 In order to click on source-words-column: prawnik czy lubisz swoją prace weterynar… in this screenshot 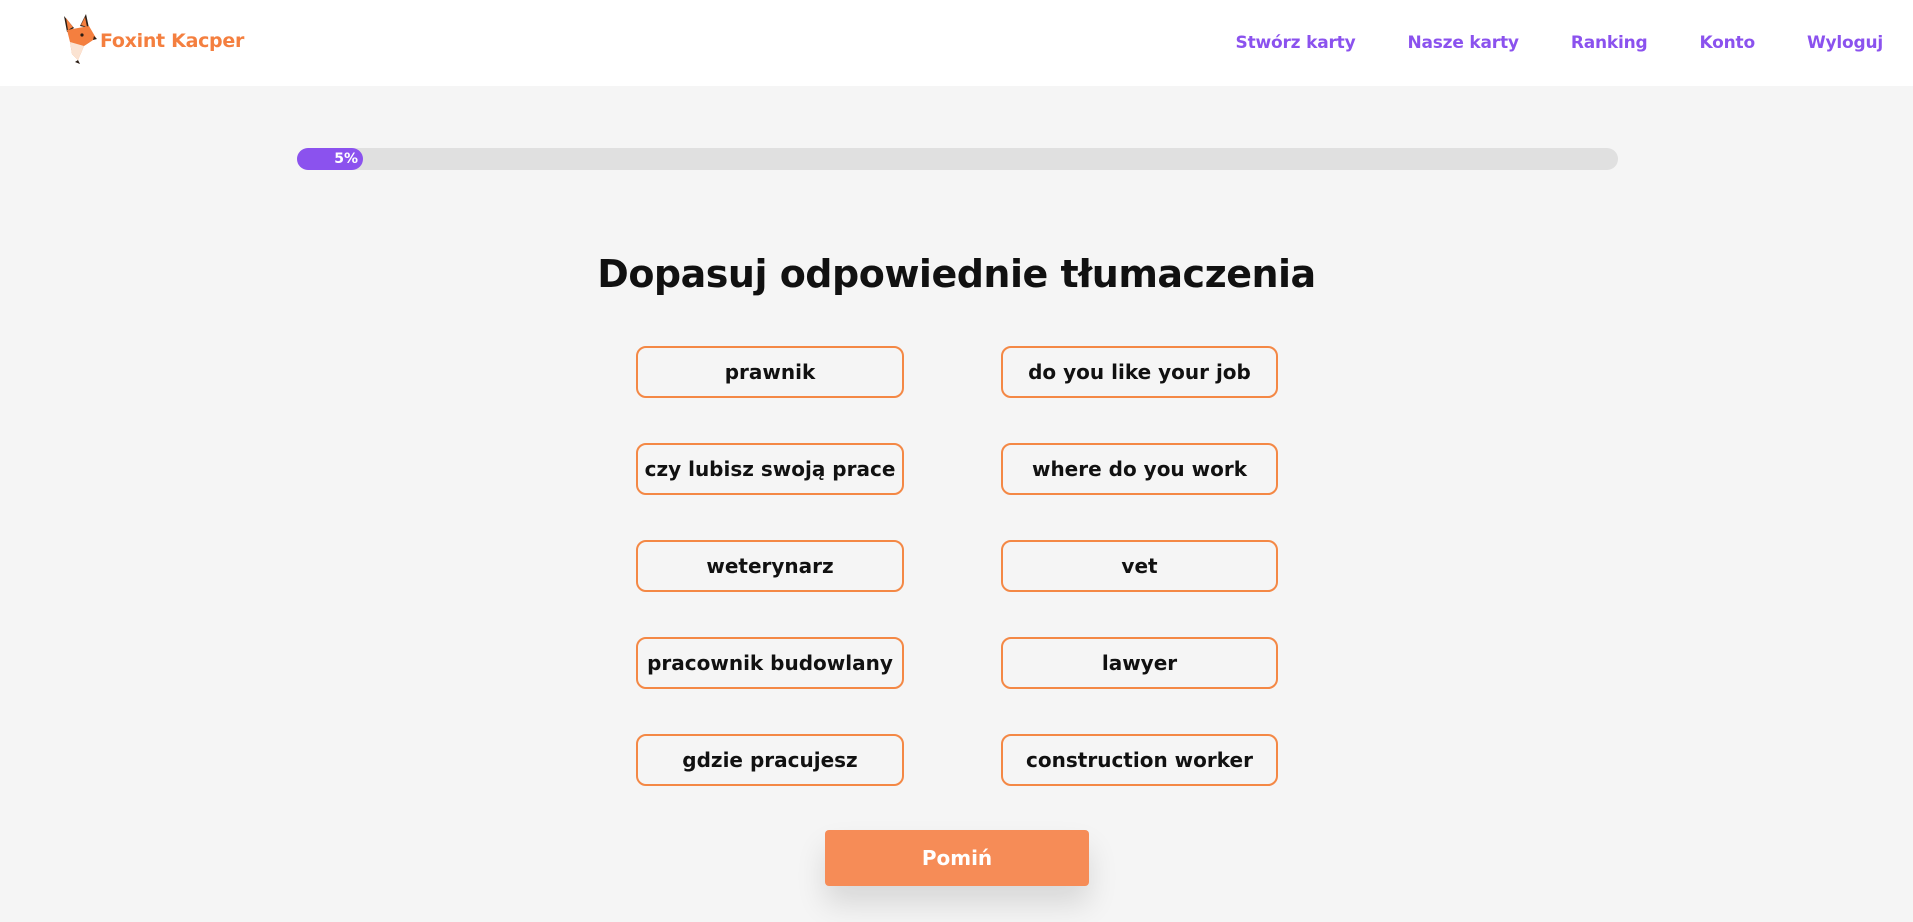, I will do `click(770, 588)`.